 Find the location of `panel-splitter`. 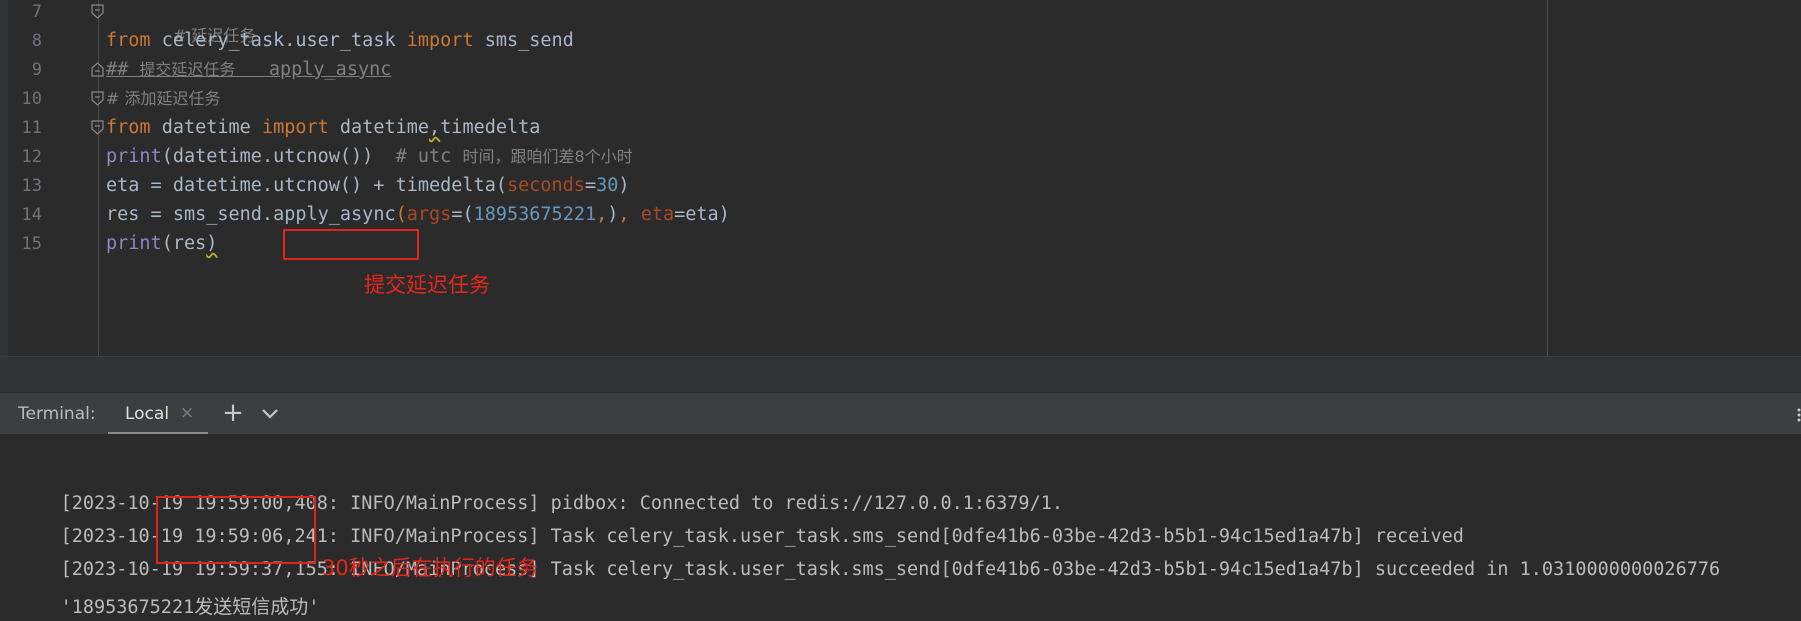

panel-splitter is located at coordinates (900, 374).